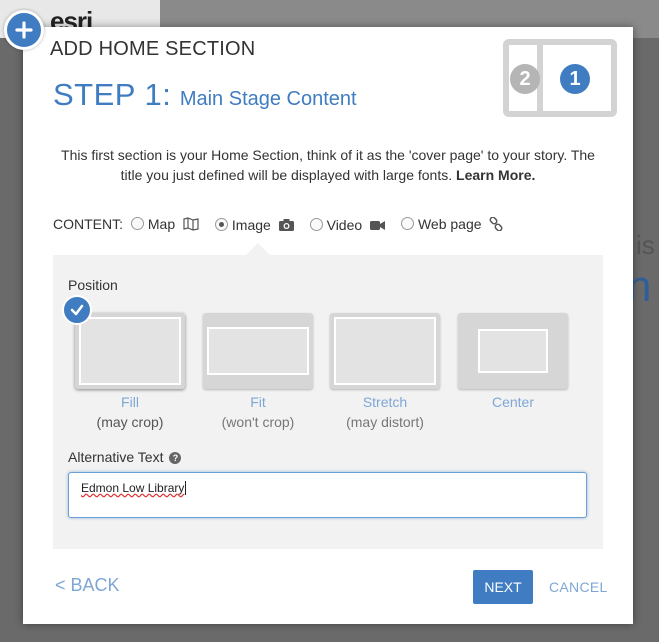  What do you see at coordinates (153, 49) in the screenshot?
I see `dialog-title: ADD HOME SECTION` at bounding box center [153, 49].